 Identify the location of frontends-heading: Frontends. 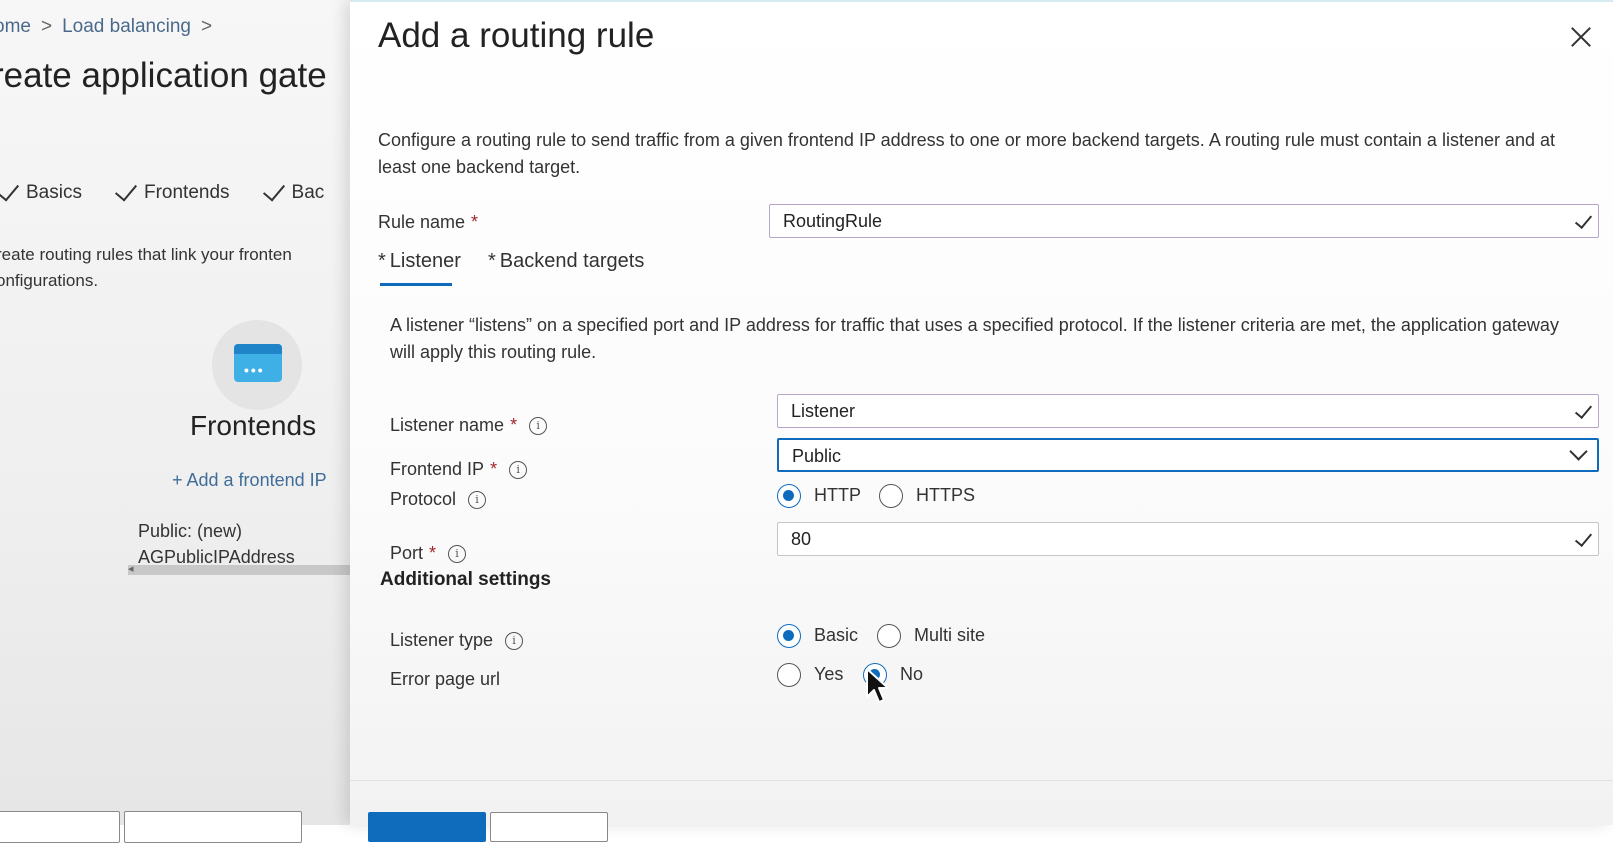
(253, 425).